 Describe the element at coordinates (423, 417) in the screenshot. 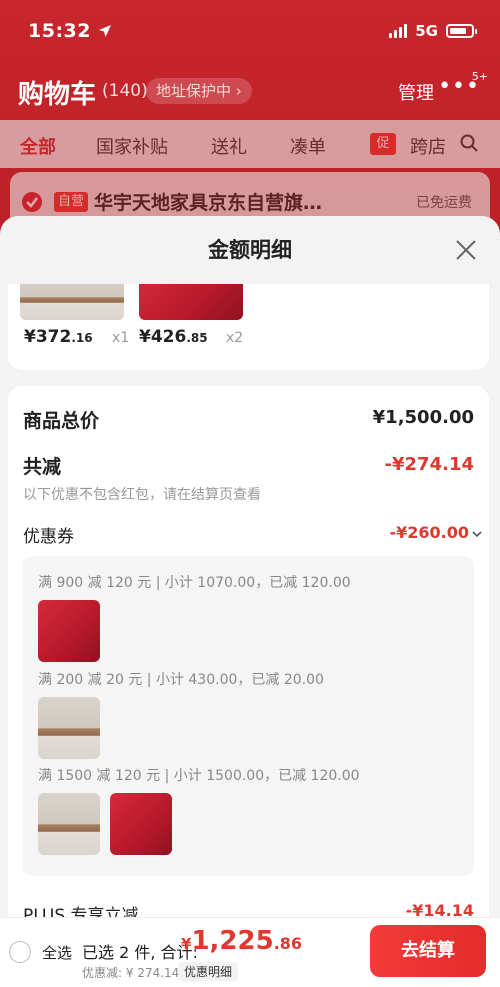

I see `total-price-value: ¥1,500.00` at that location.